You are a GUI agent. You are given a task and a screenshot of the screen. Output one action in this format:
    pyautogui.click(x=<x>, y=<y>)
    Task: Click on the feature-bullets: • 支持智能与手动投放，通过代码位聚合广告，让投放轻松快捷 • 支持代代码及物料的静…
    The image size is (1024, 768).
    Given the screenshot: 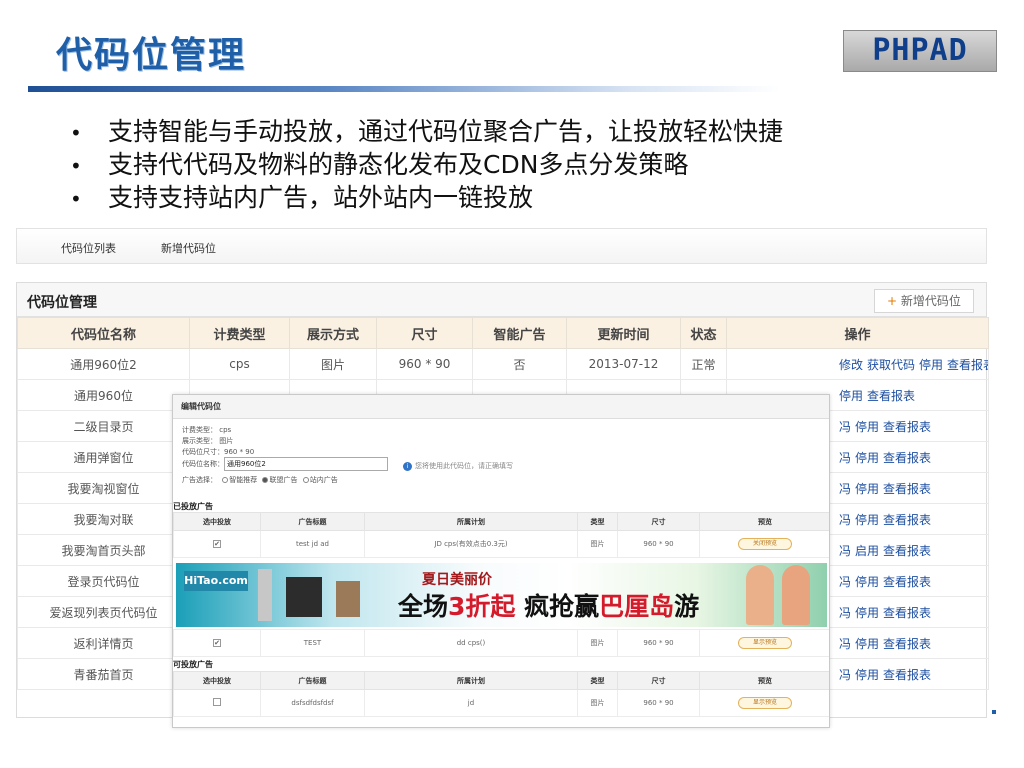 What is the action you would take?
    pyautogui.click(x=520, y=165)
    